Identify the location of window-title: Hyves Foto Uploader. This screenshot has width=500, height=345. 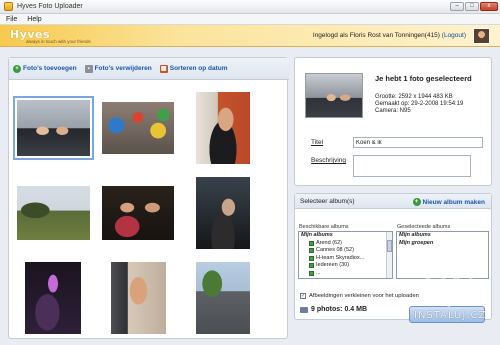
(50, 6).